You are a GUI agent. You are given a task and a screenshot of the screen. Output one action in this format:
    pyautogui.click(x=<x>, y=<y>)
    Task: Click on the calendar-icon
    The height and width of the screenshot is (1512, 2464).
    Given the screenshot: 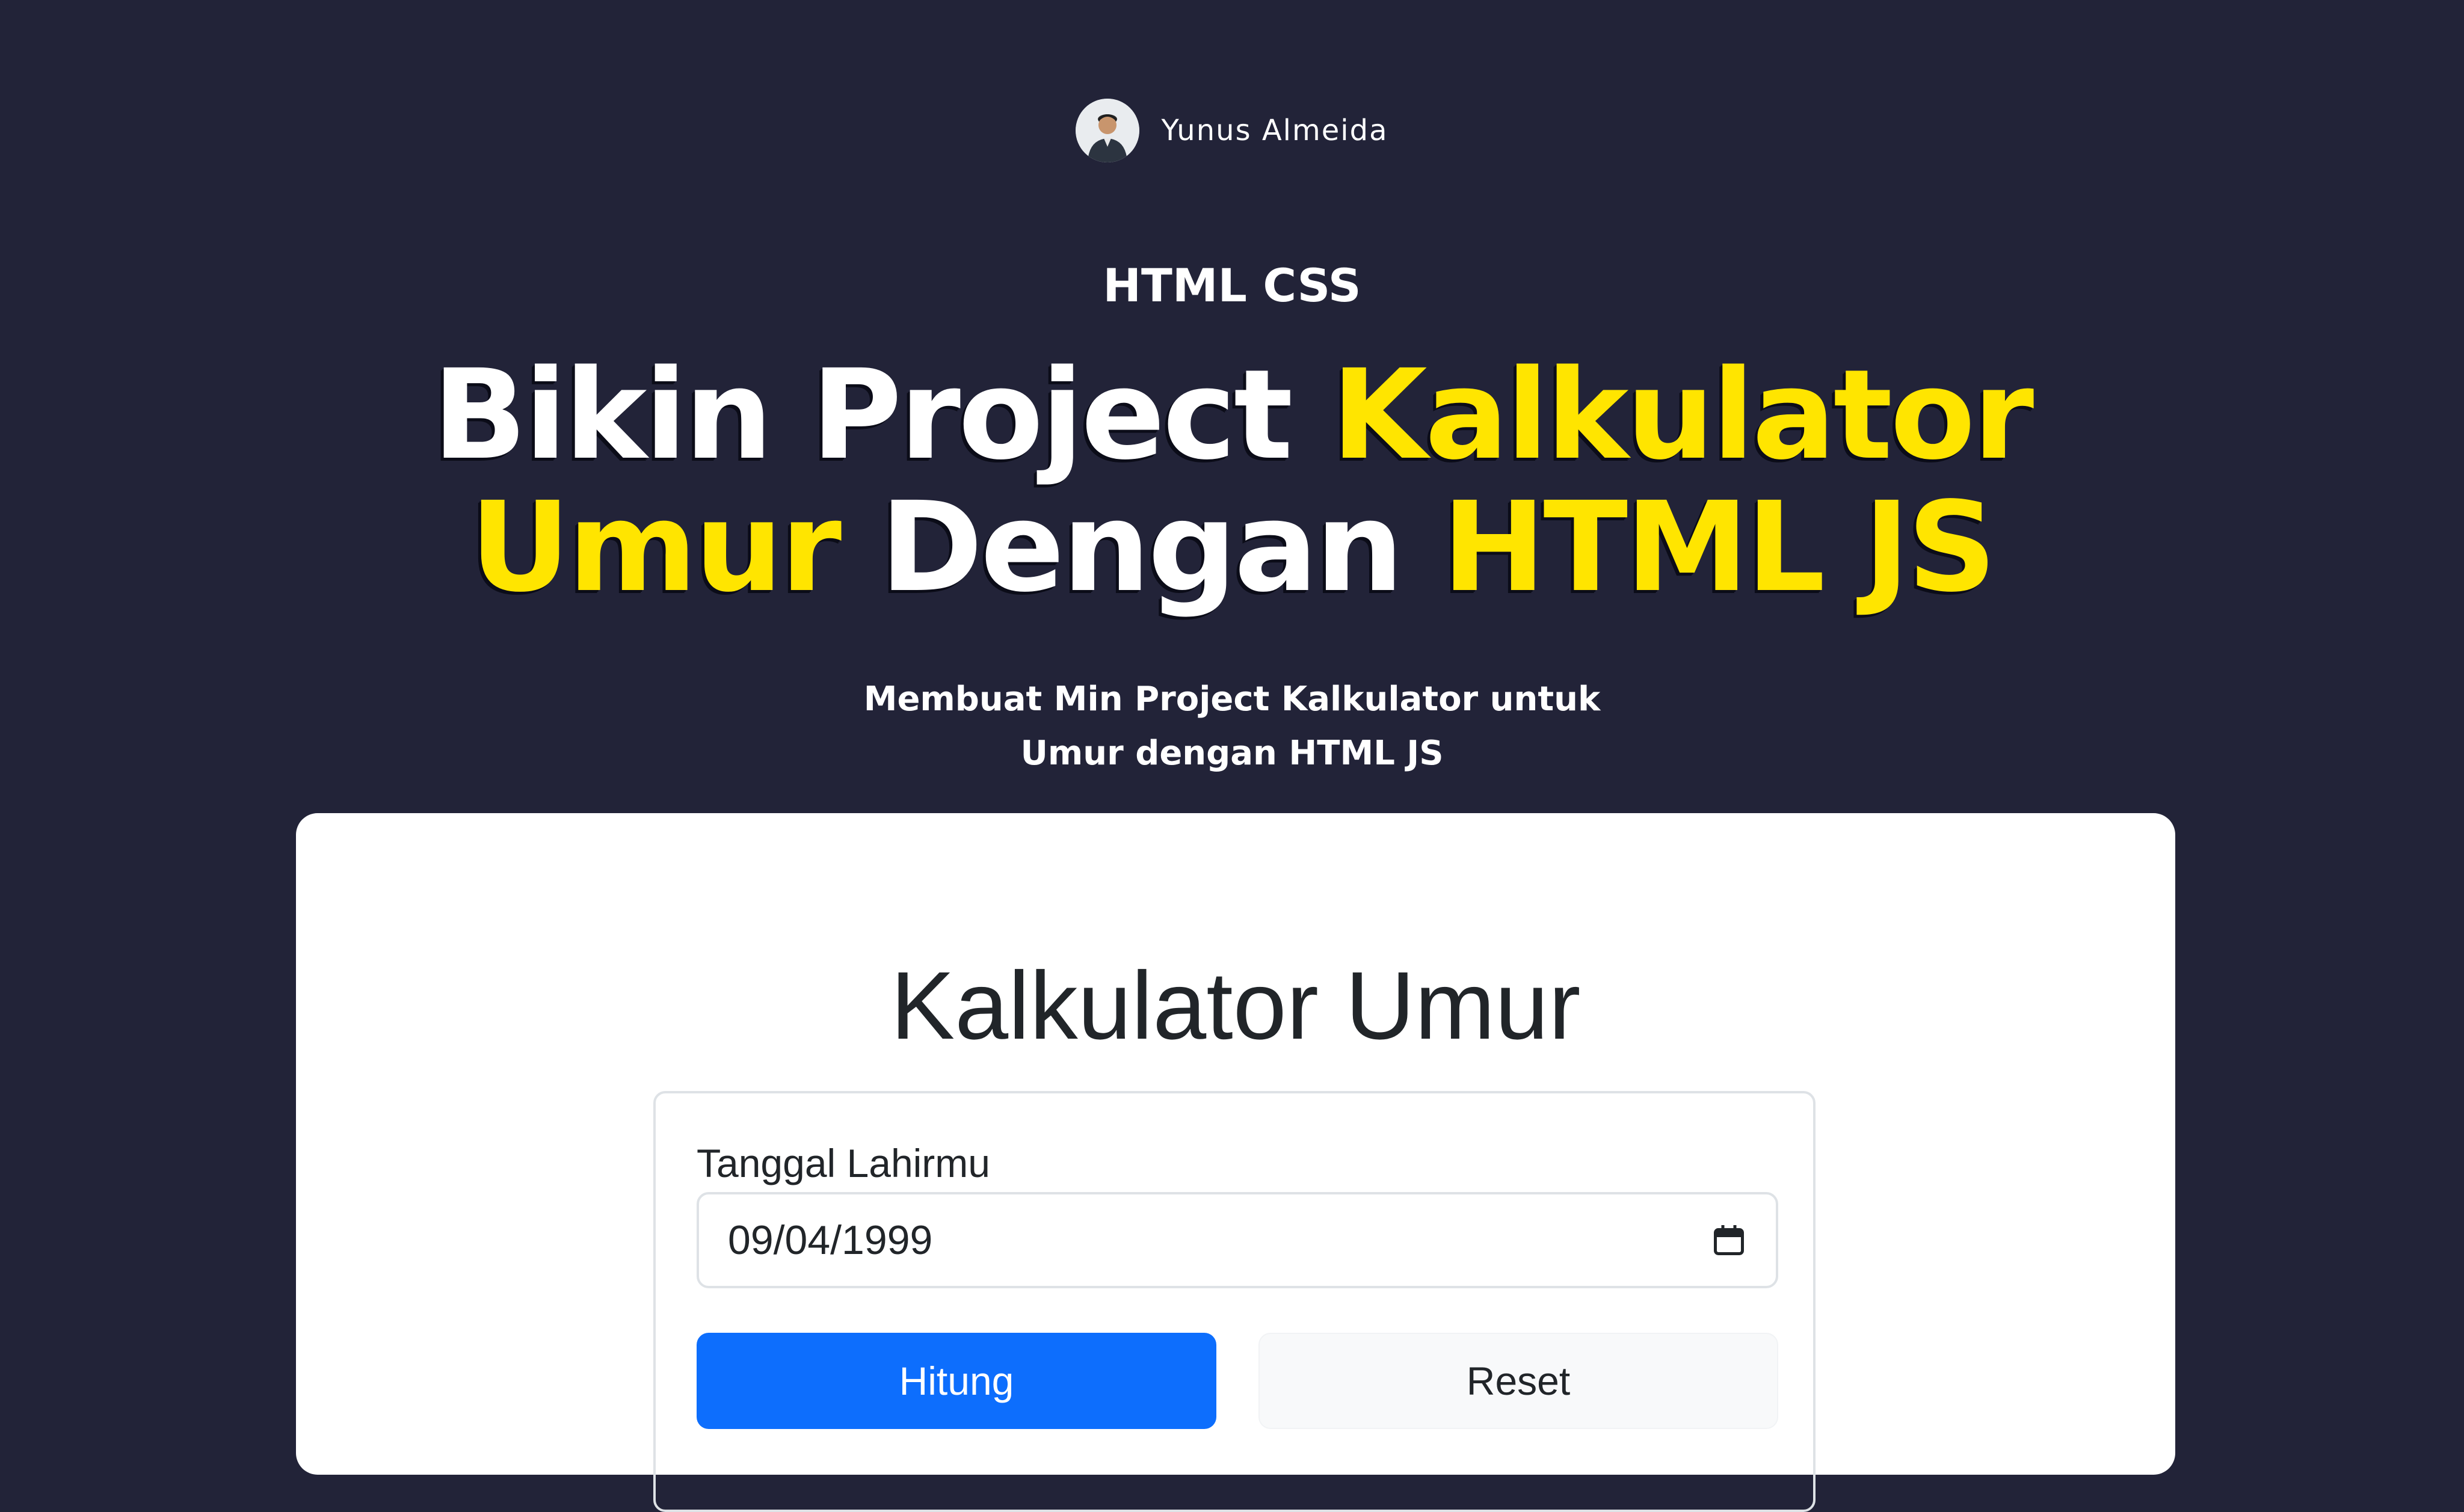 What is the action you would take?
    pyautogui.click(x=1729, y=1241)
    